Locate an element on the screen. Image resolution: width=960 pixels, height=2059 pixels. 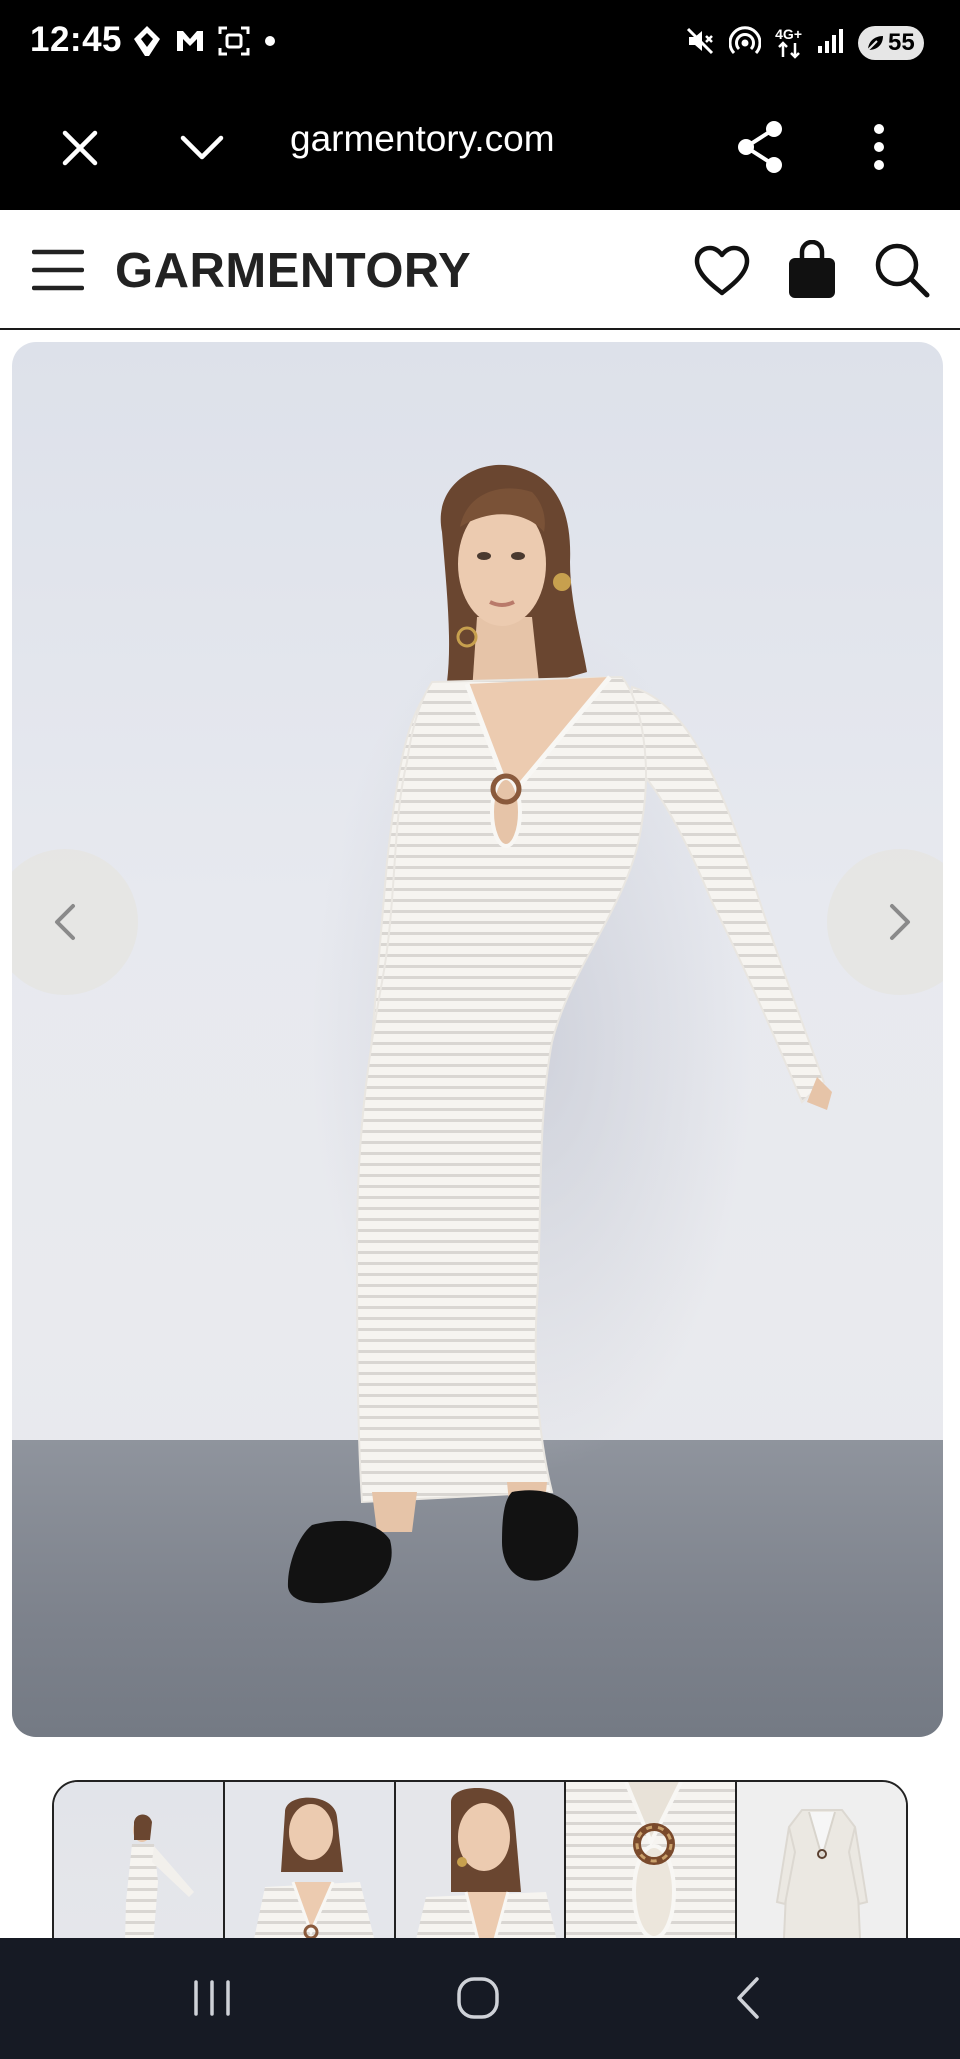
hotspot-icon is located at coordinates (745, 43).